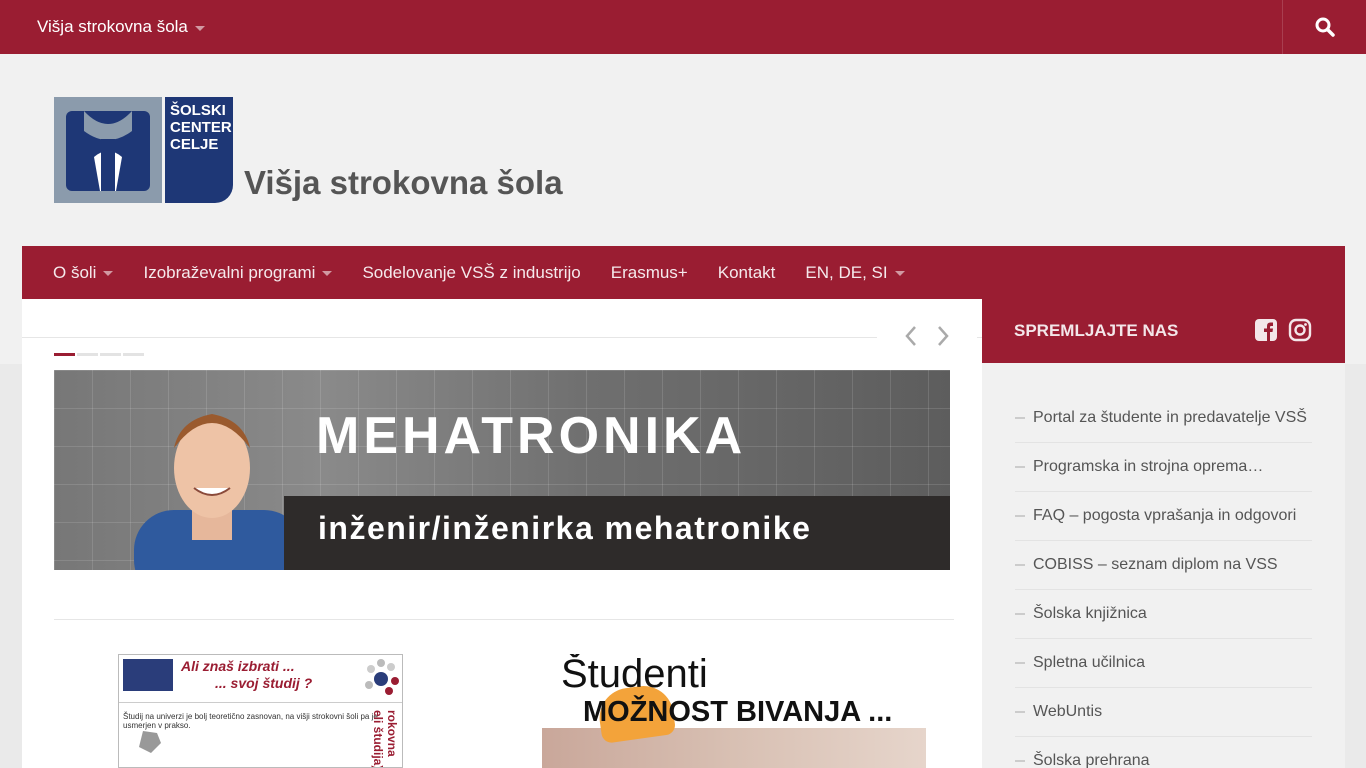  Describe the element at coordinates (1096, 330) in the screenshot. I see `follow-us-title: SPREMLJAJTE NAS` at that location.